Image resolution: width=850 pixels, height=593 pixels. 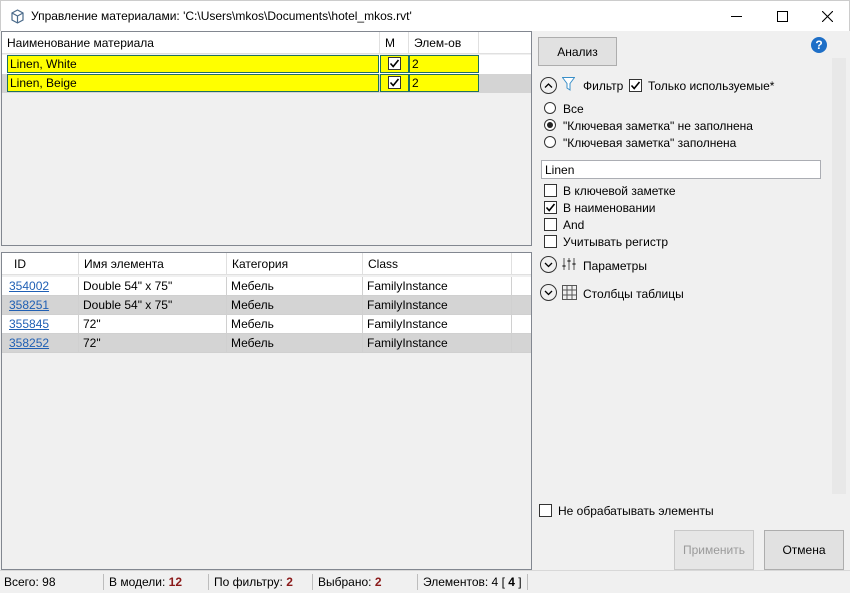 I want to click on column-header-category: Категория, so click(x=295, y=264).